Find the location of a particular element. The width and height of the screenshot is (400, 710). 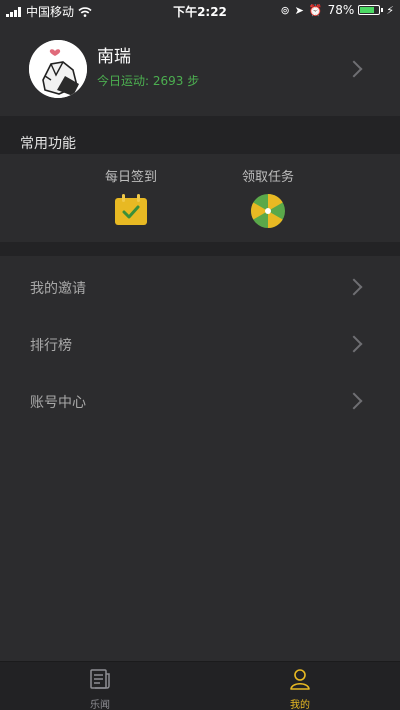

avatar-illustration-icon is located at coordinates (58, 69).